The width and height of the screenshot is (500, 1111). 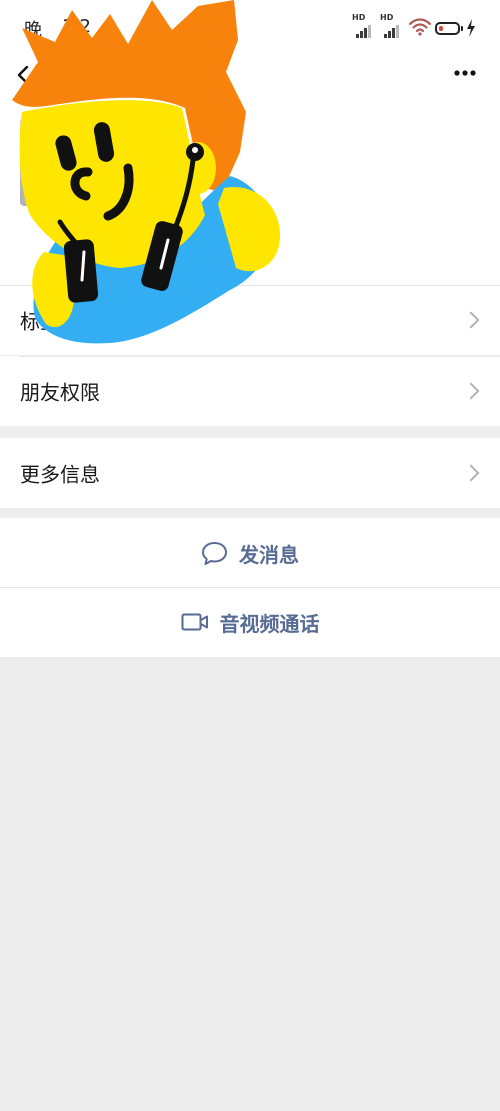 What do you see at coordinates (214, 553) in the screenshot?
I see `chat-bubble-icon` at bounding box center [214, 553].